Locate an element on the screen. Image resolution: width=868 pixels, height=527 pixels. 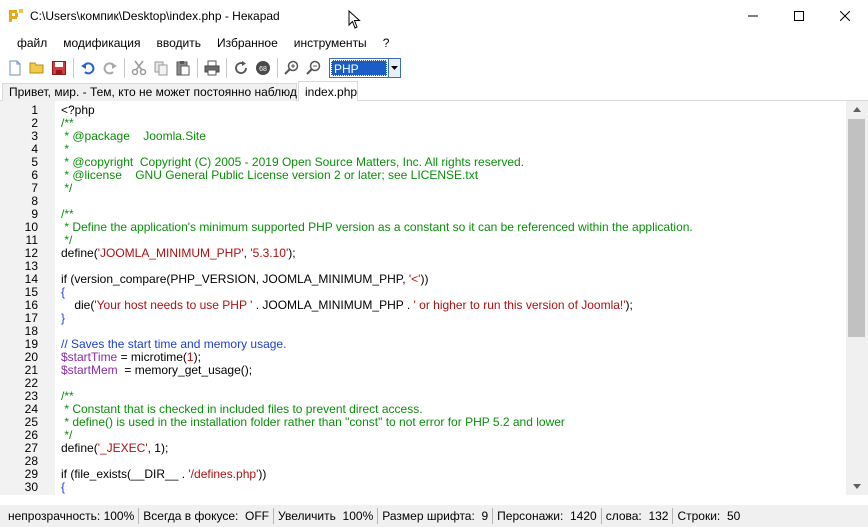
refresh-button is located at coordinates (241, 68).